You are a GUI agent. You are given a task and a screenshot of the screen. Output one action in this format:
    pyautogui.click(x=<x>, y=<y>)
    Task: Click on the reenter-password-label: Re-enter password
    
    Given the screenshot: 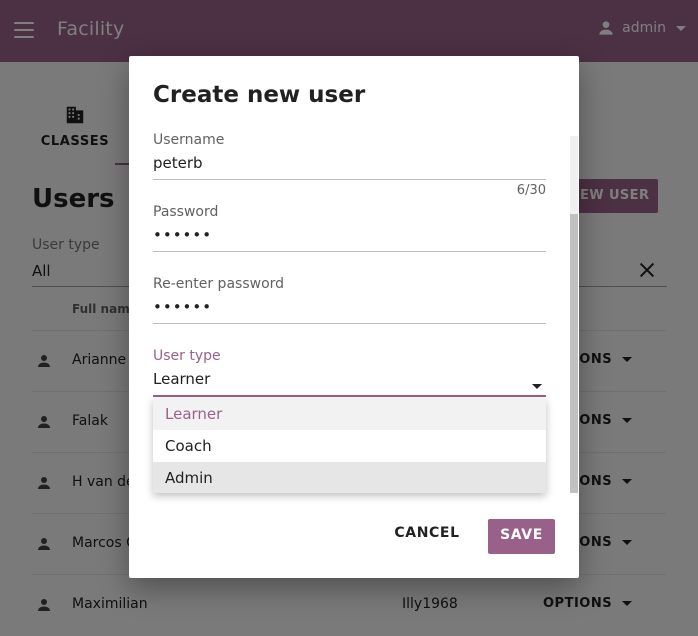 What is the action you would take?
    pyautogui.click(x=219, y=284)
    